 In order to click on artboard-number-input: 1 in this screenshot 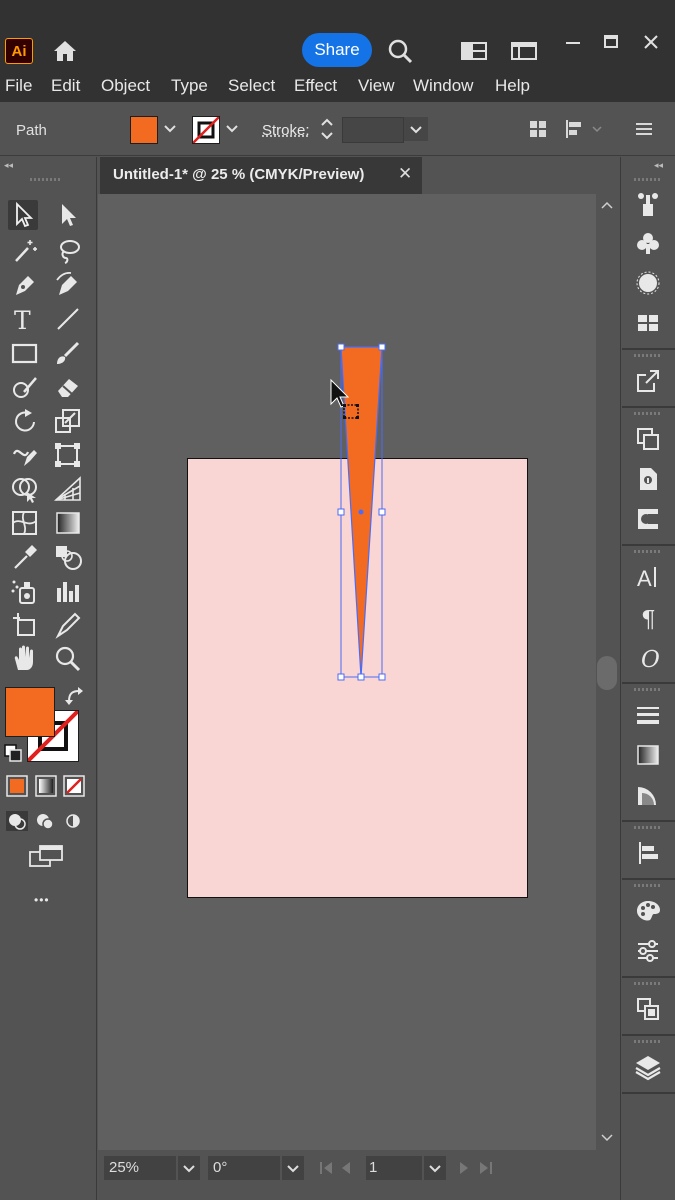, I will do `click(394, 1168)`.